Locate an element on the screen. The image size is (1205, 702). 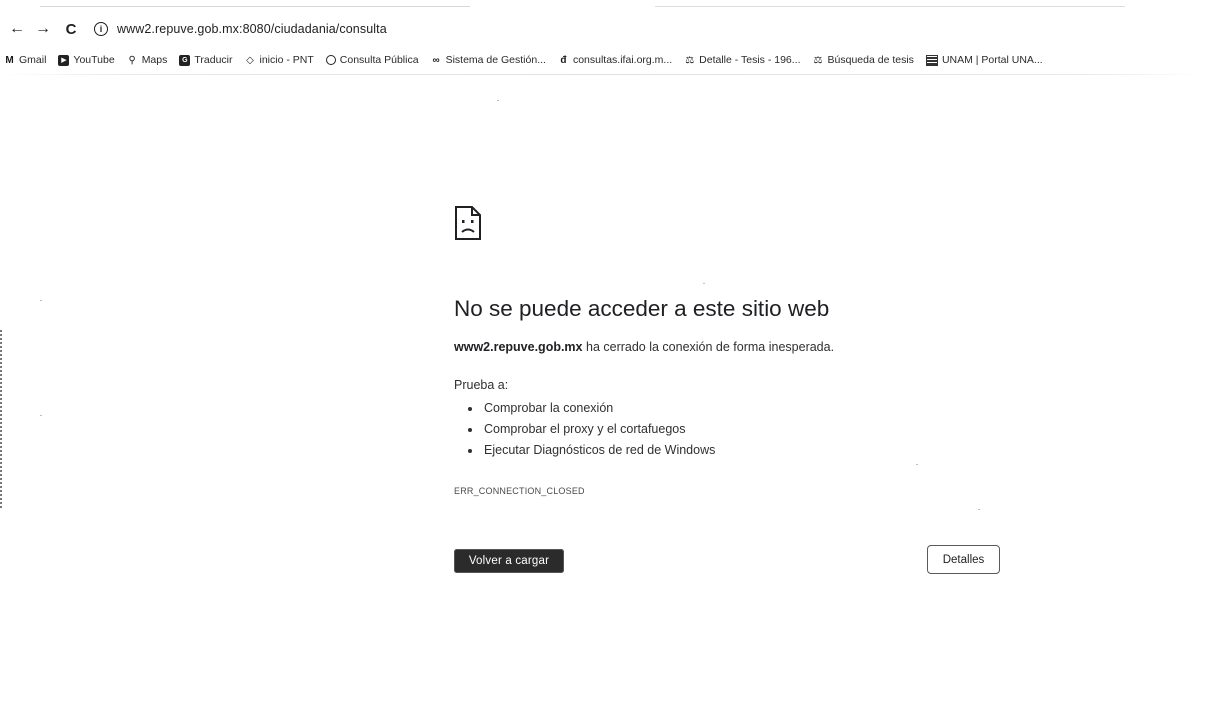
bookmark-traducir: G Traducir is located at coordinates (206, 60).